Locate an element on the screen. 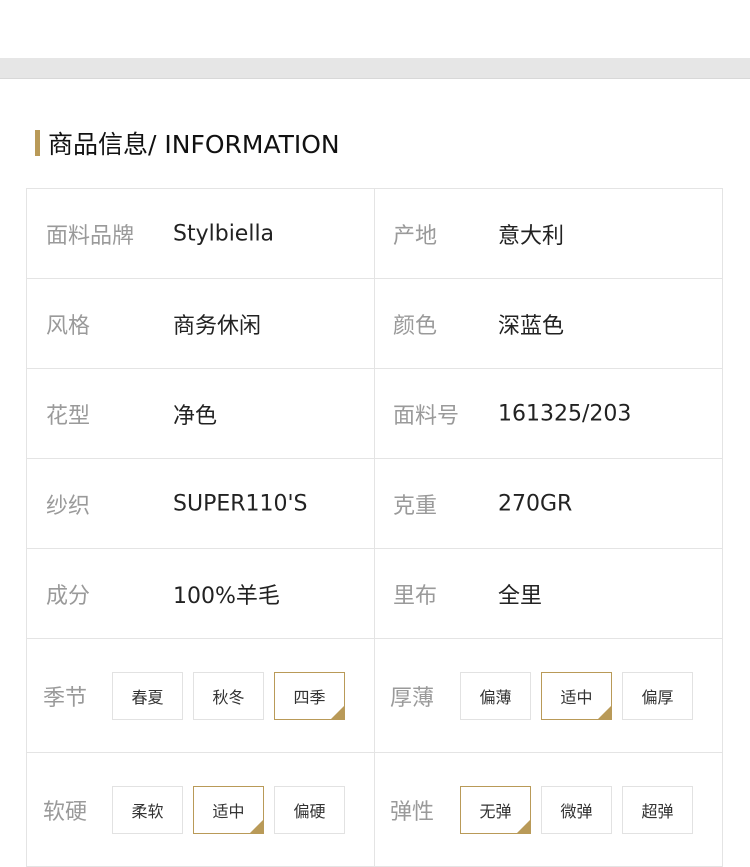 This screenshot has height=867, width=750. option-cell-season: 季节 春夏 秋冬 四季 is located at coordinates (201, 696).